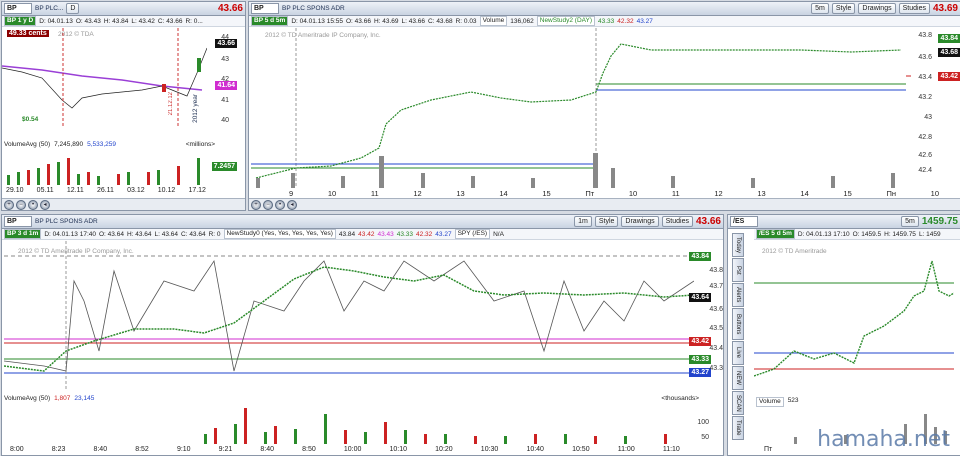 The image size is (960, 456). I want to click on chart-label: BP 5 d 5m, so click(270, 21).